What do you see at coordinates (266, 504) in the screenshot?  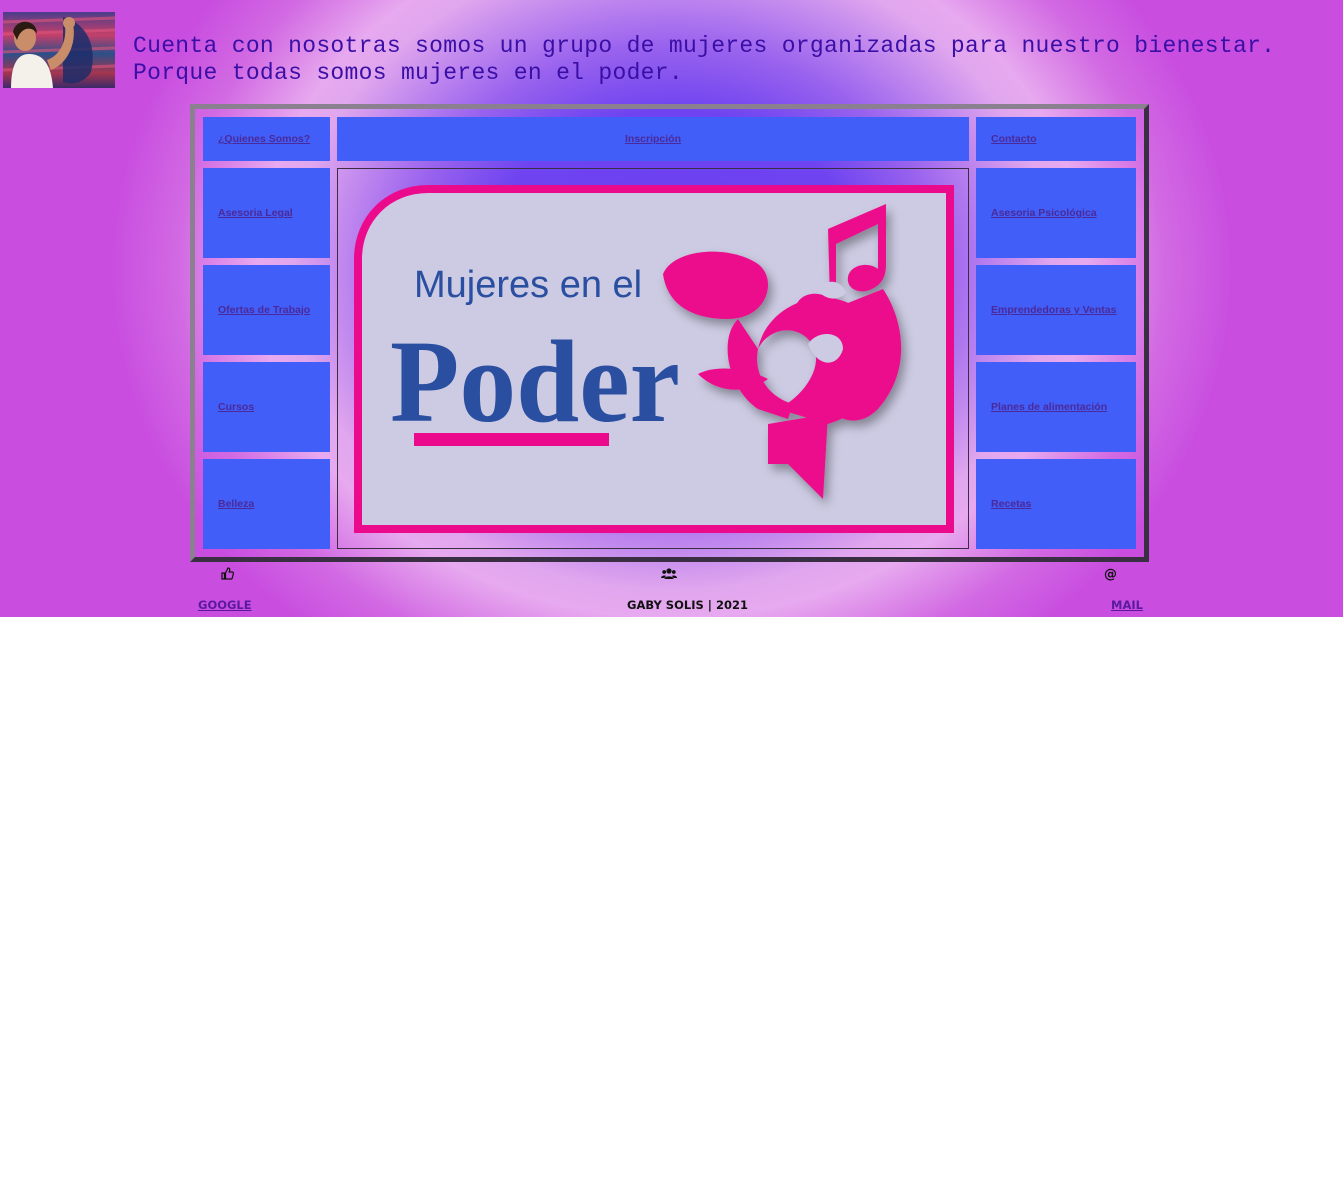 I see `nav-cell-belleza: Belleza` at bounding box center [266, 504].